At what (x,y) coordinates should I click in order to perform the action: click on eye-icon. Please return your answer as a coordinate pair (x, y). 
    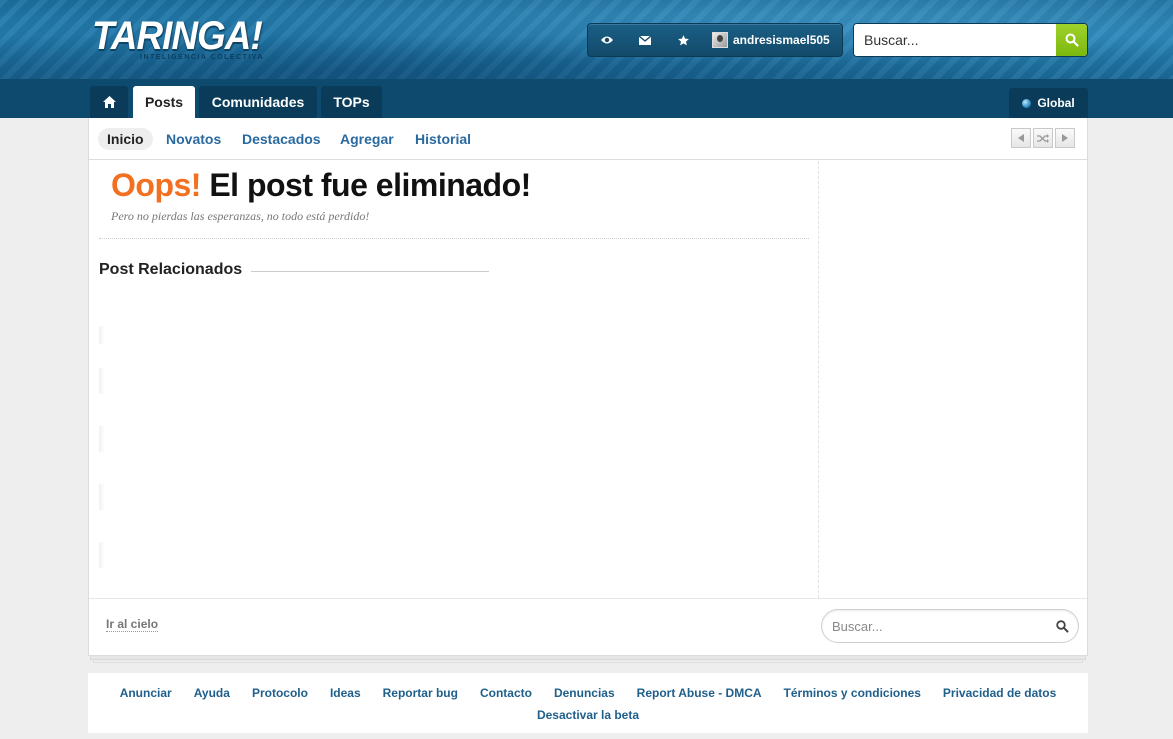
    Looking at the image, I should click on (607, 40).